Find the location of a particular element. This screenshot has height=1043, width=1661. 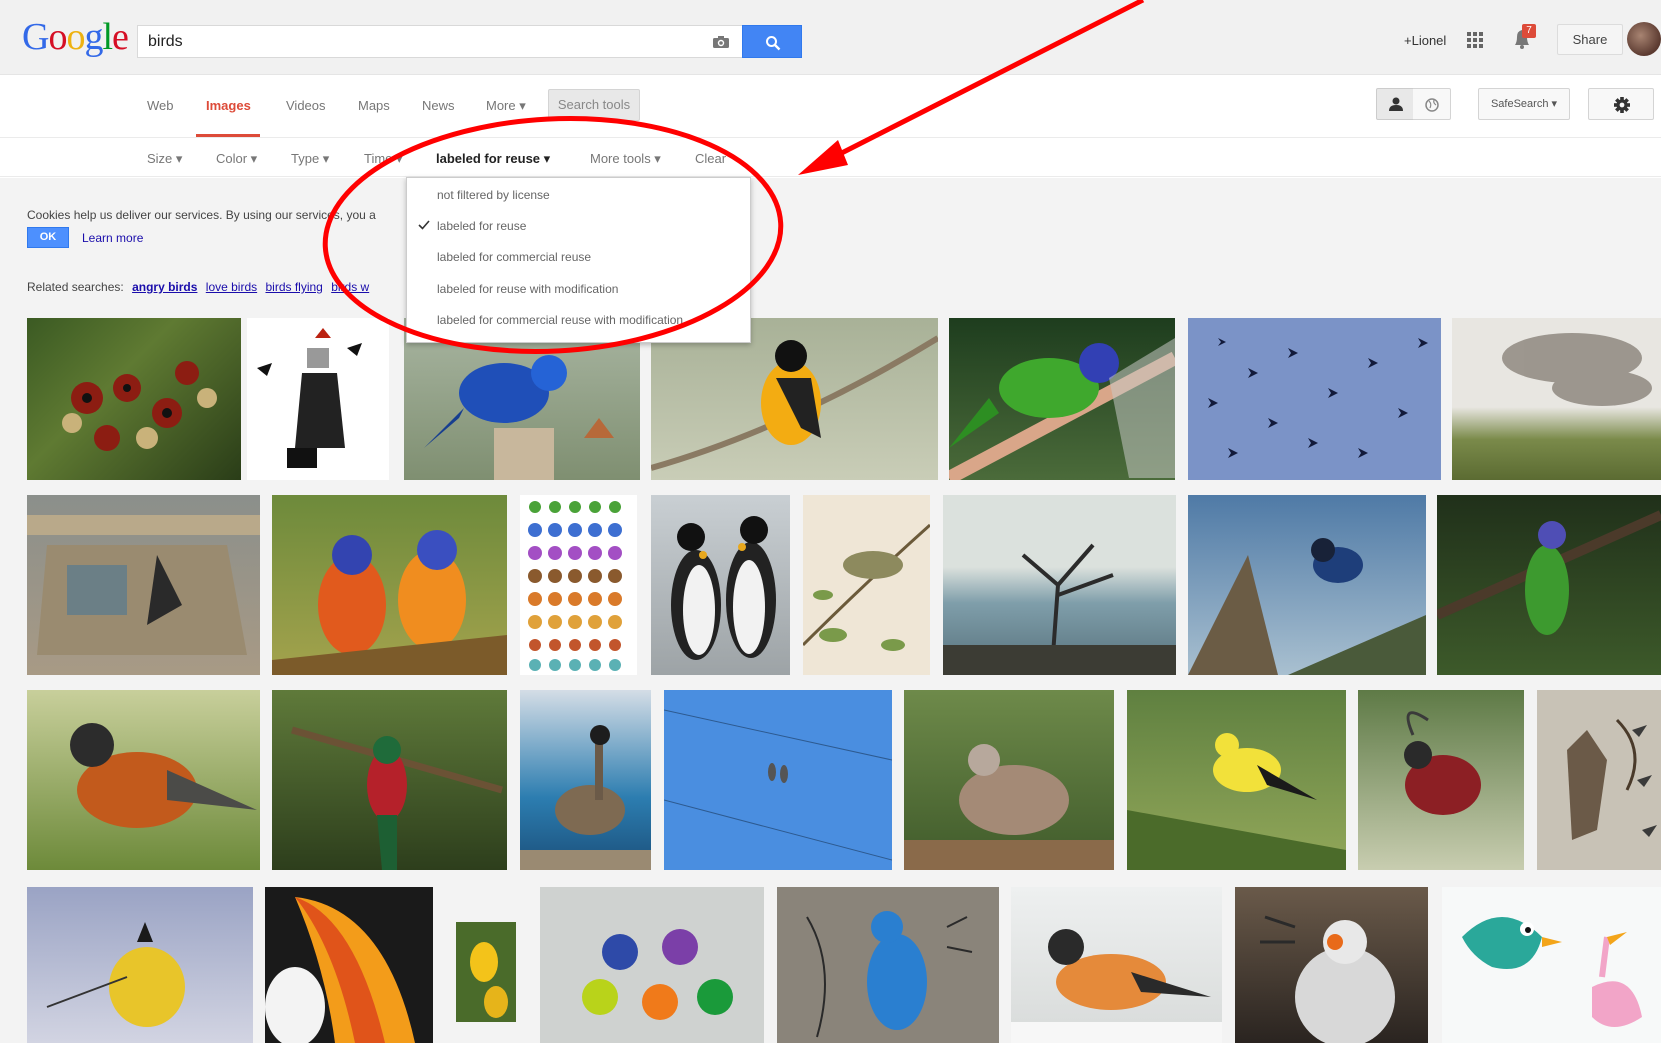

search-box is located at coordinates (439, 41).